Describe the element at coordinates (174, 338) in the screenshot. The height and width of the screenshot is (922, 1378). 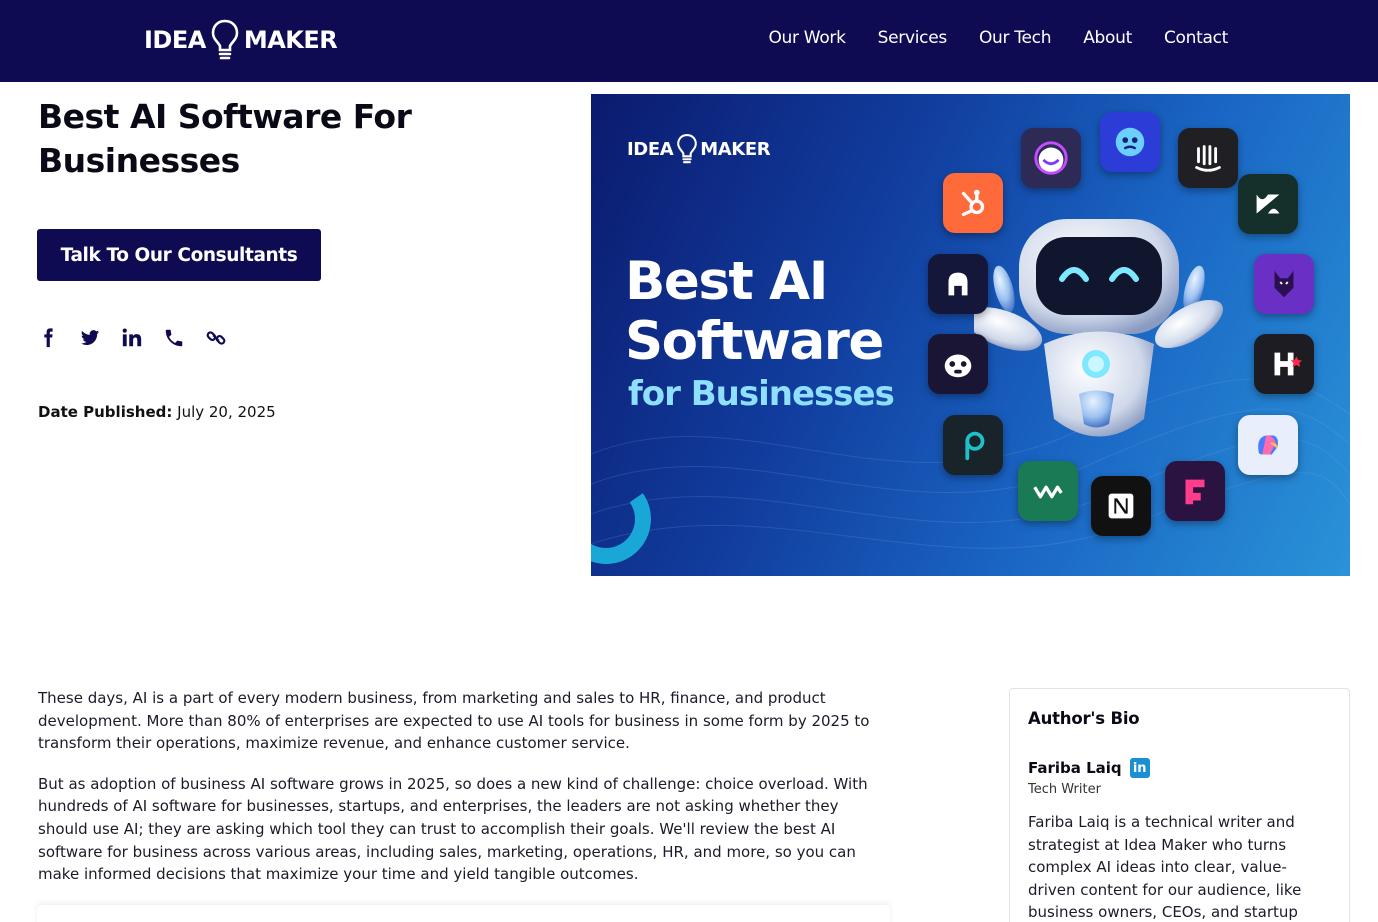
I see `phone-icon` at that location.